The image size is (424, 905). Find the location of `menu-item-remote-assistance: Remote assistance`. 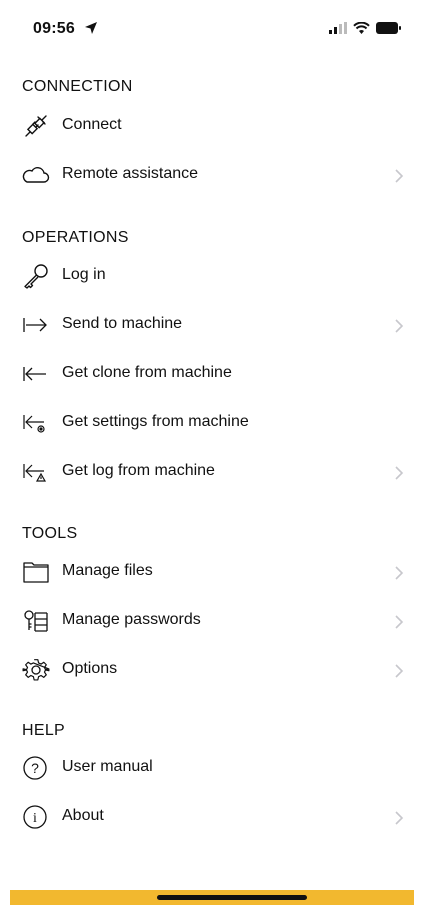

menu-item-remote-assistance: Remote assistance is located at coordinates (212, 175).